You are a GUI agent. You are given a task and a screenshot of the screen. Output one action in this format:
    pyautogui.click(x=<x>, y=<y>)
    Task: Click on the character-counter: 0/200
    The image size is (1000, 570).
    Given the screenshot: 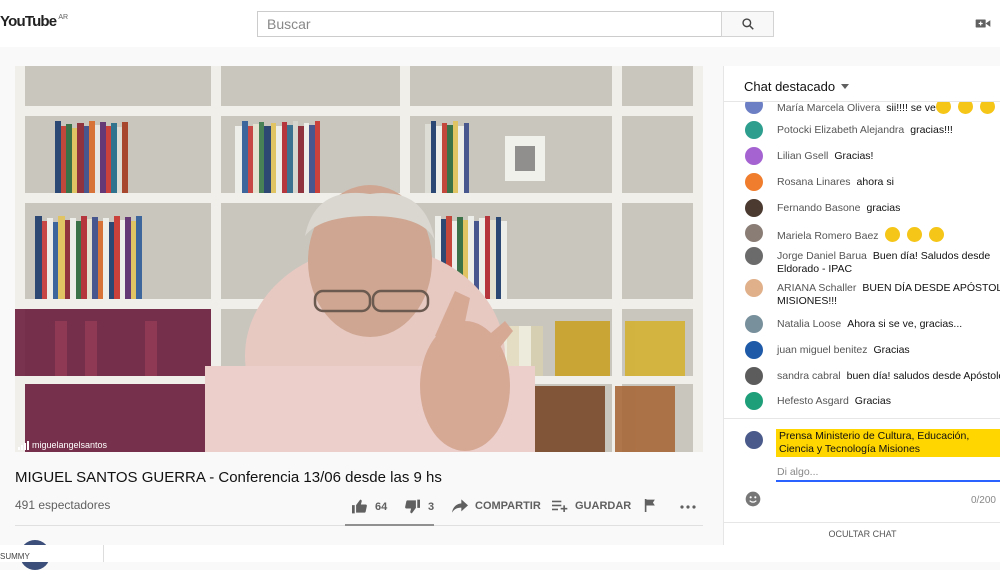 What is the action you would take?
    pyautogui.click(x=983, y=500)
    